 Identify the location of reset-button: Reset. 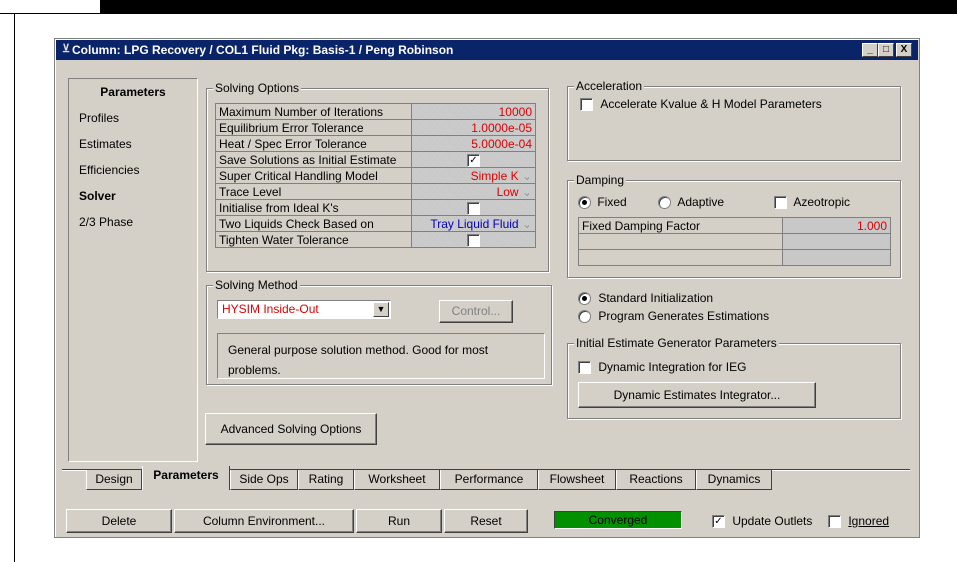
(486, 521).